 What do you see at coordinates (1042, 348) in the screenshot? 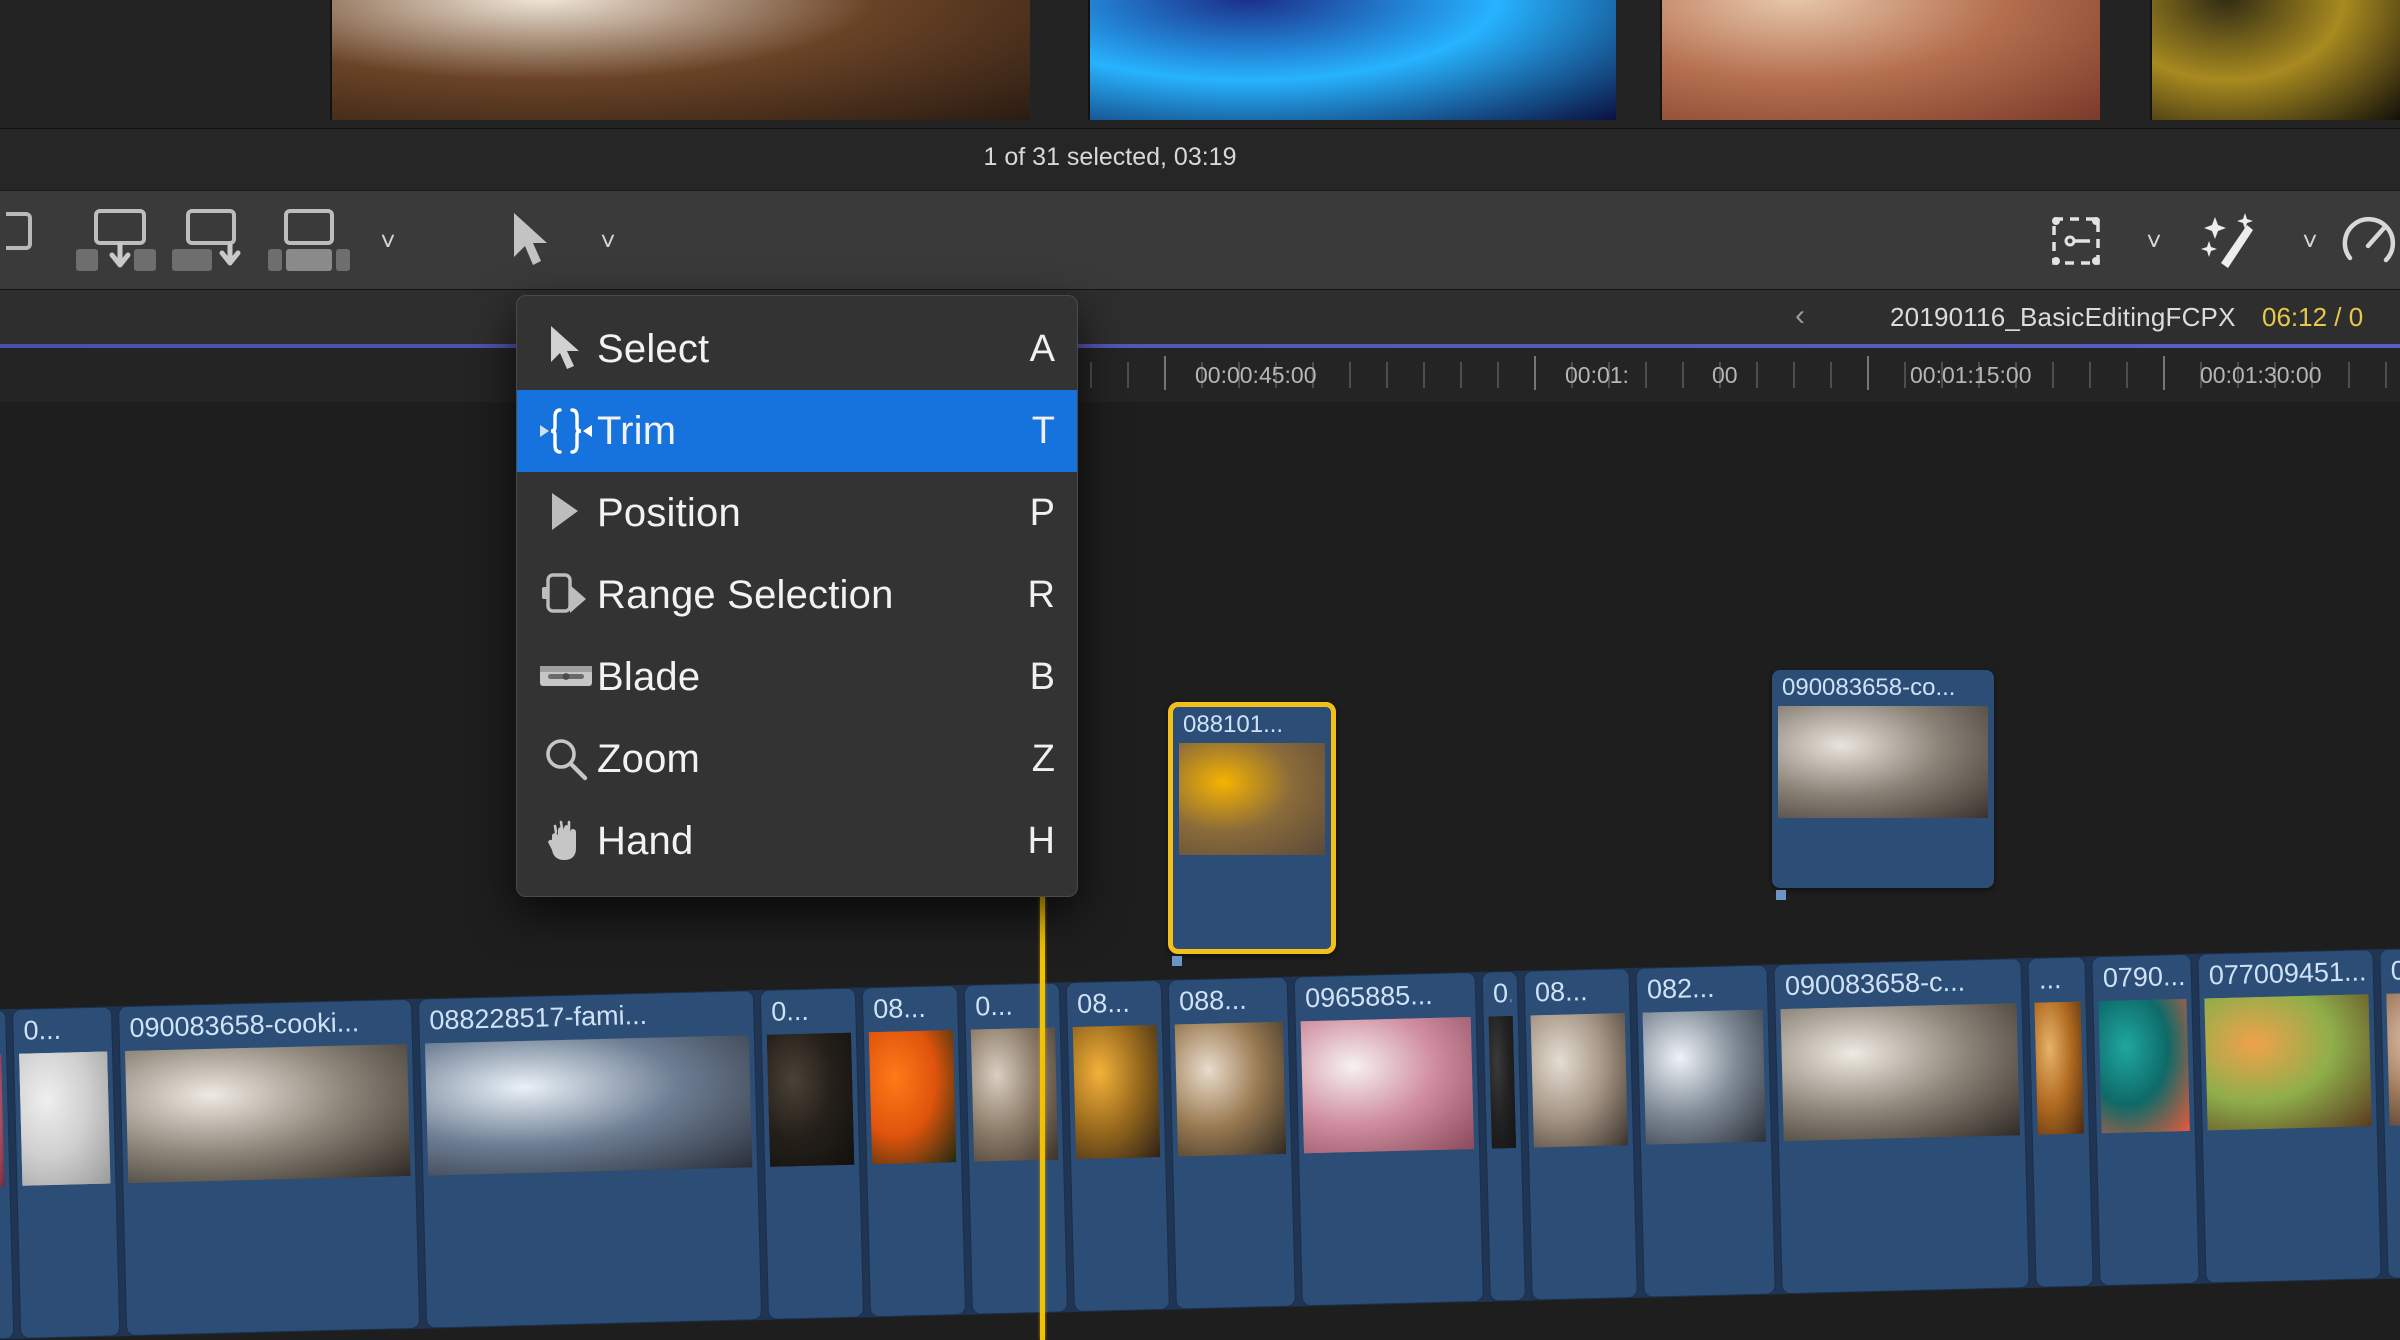
I see `tools-menu-item-shortcut: A` at bounding box center [1042, 348].